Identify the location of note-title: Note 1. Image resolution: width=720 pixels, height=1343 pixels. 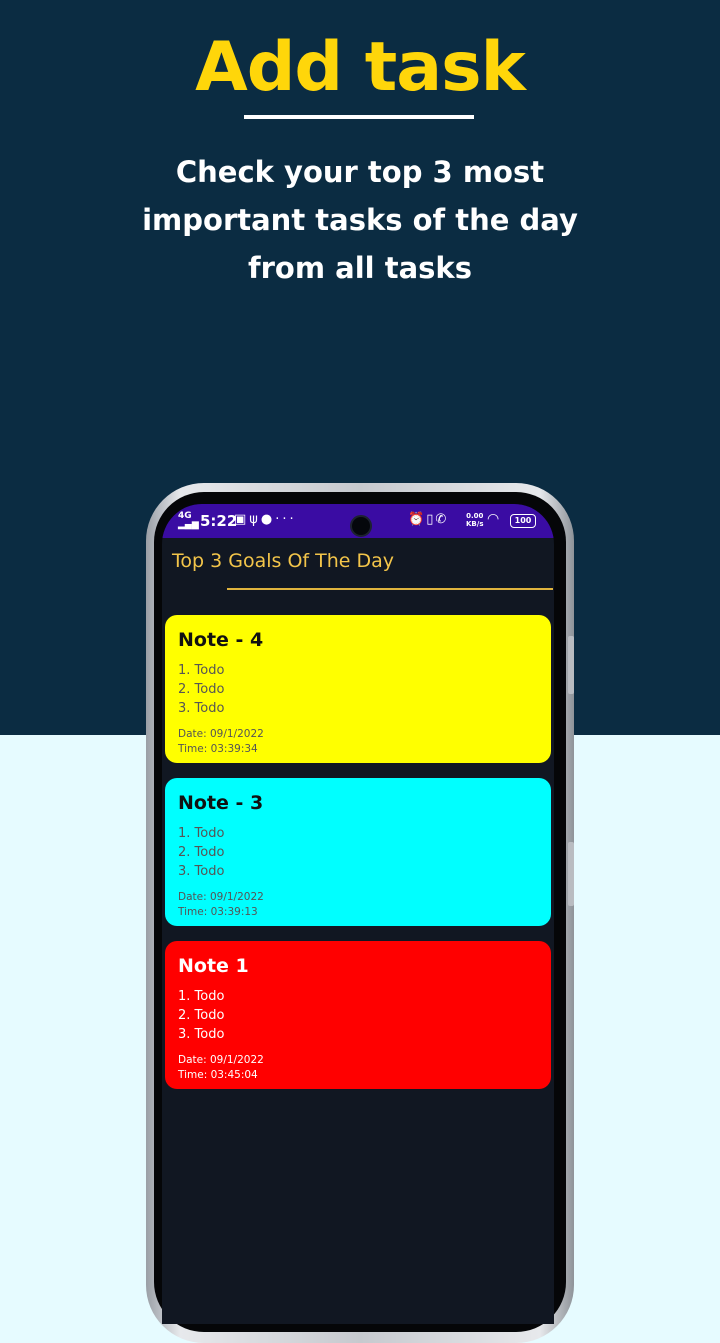
(213, 966).